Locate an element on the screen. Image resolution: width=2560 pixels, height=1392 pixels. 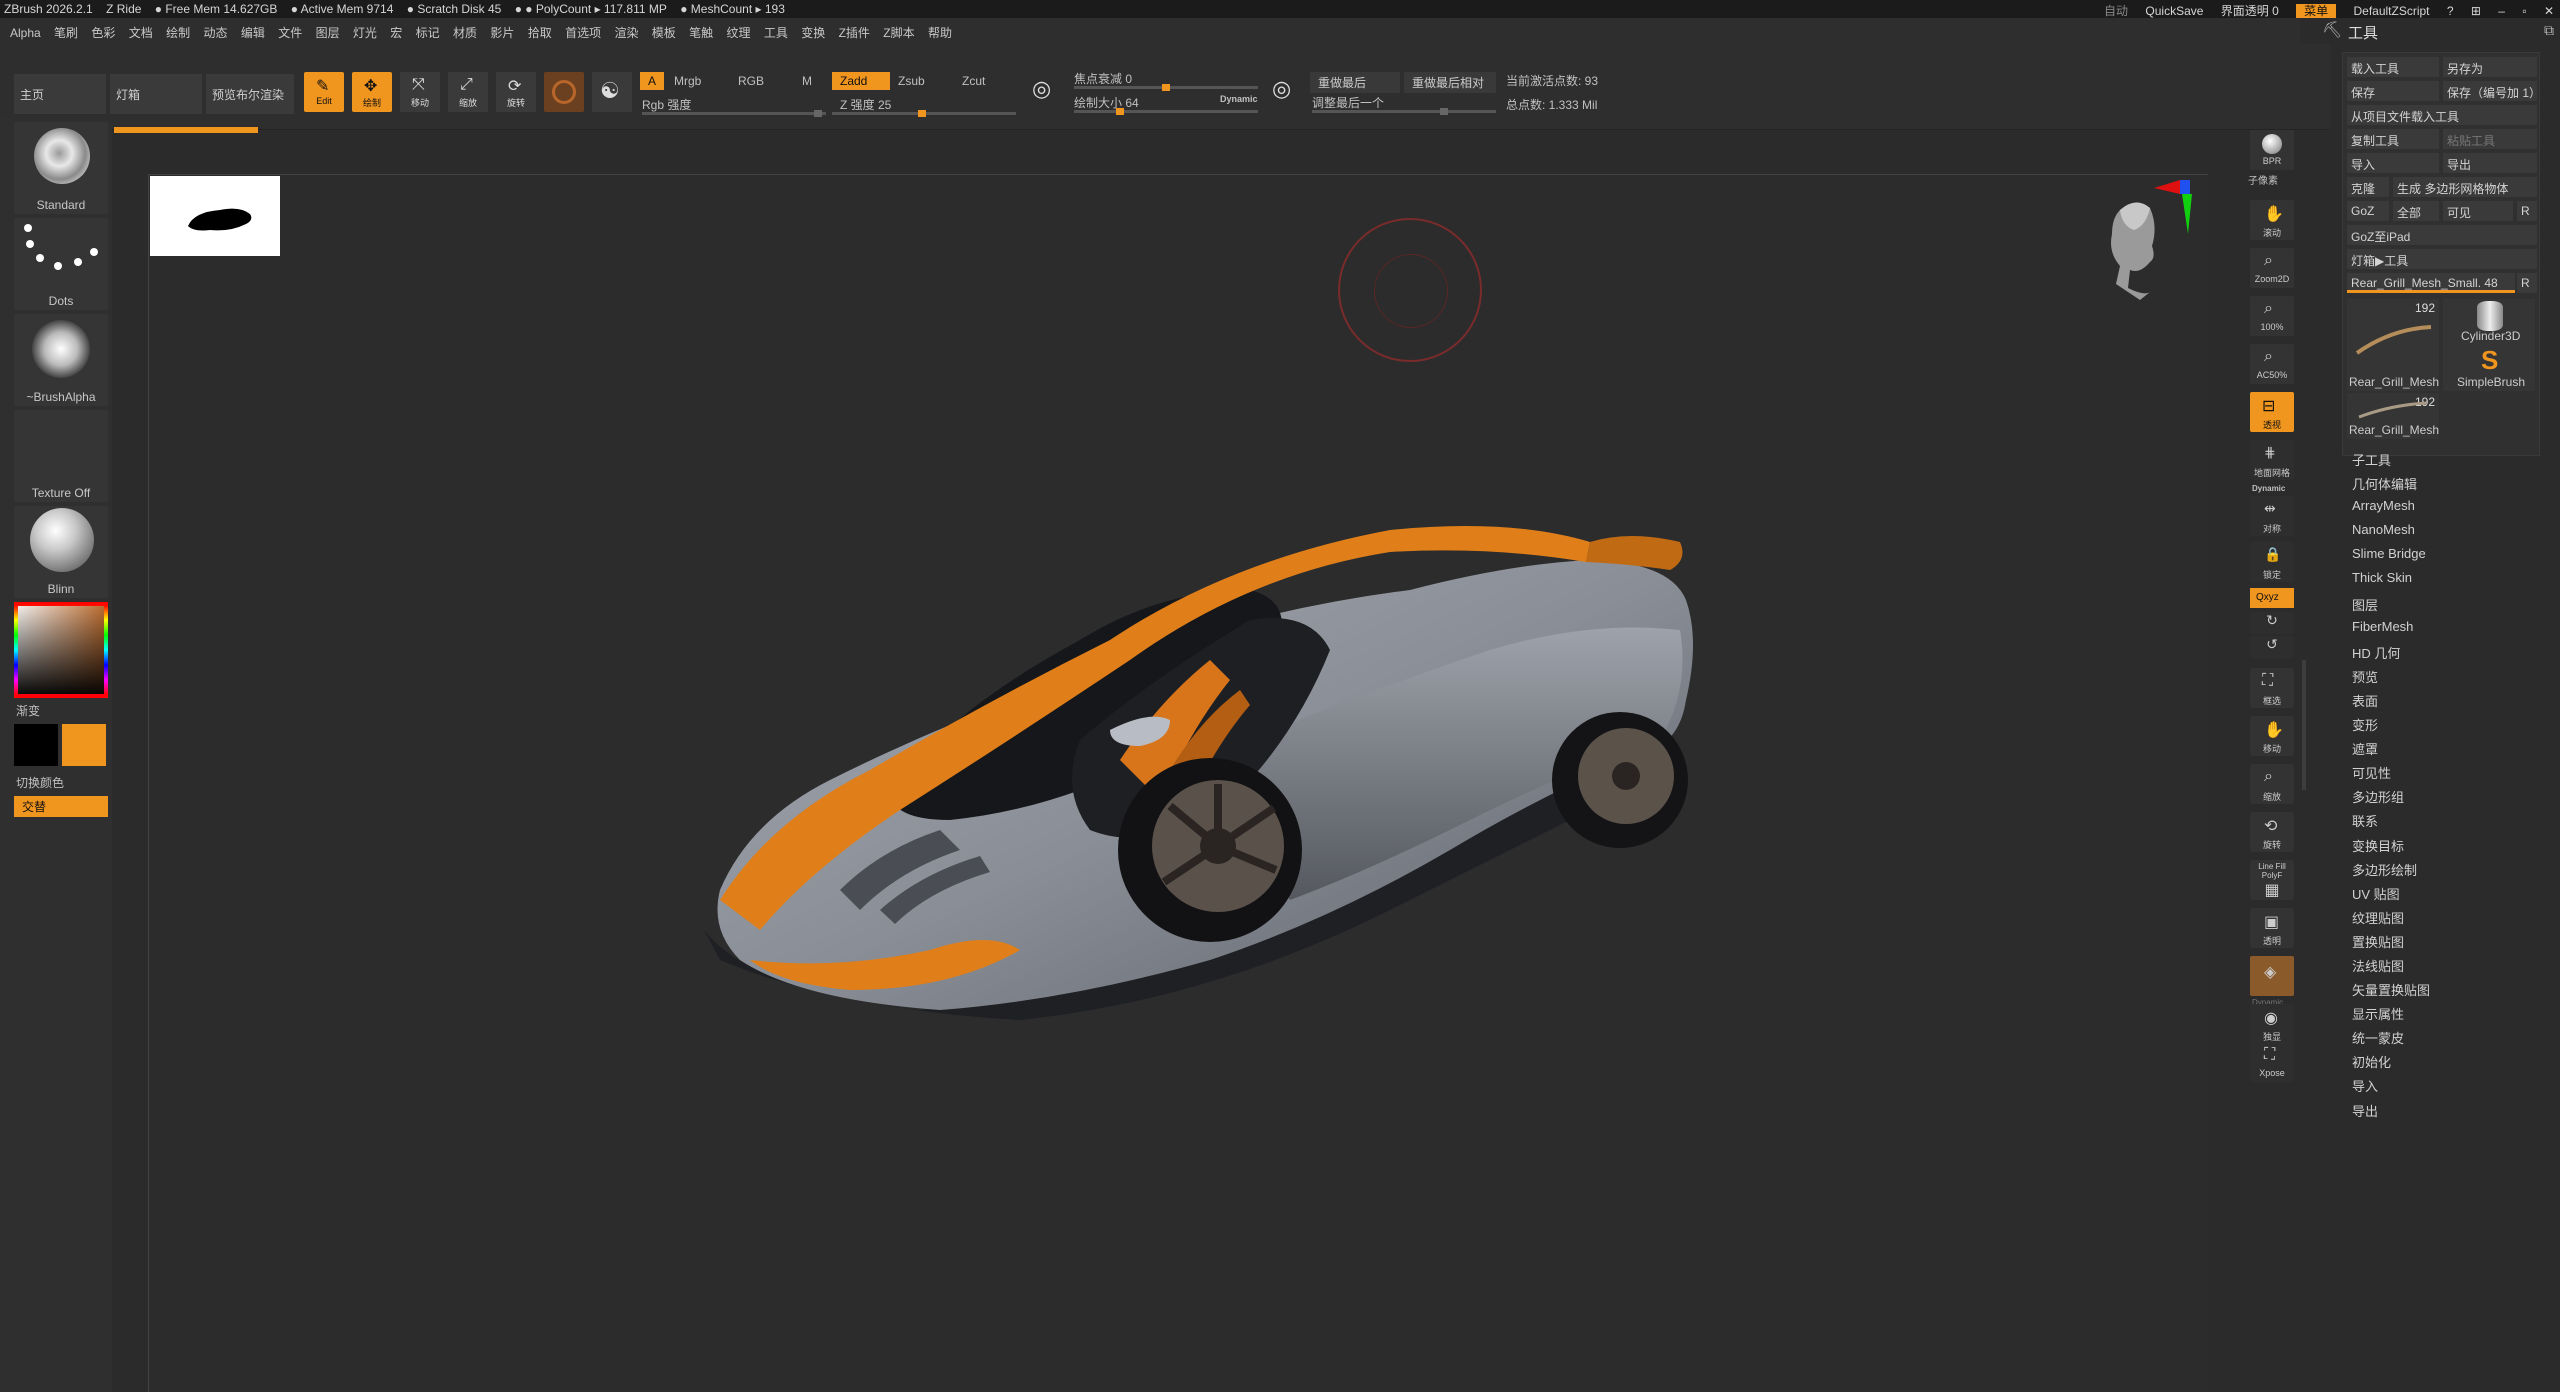
subpalette-surface: 表面 is located at coordinates (2391, 703).